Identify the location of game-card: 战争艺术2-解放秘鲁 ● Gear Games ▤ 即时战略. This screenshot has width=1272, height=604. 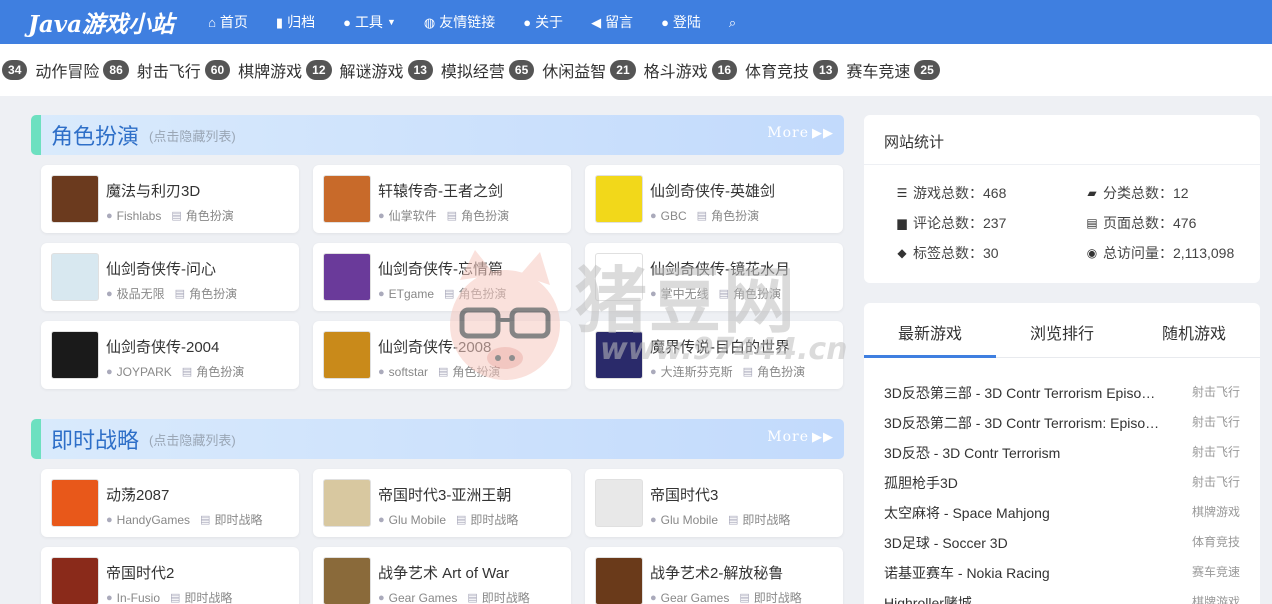
(714, 575).